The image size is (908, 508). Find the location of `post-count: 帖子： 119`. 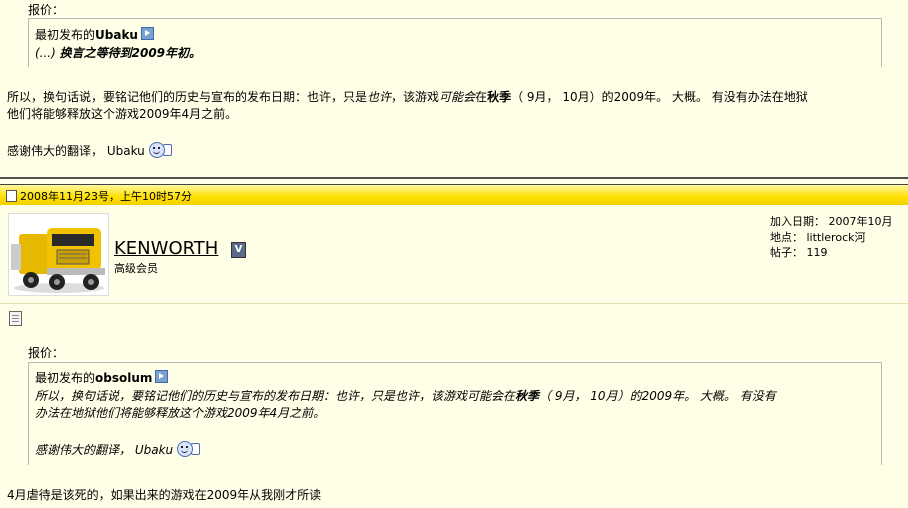

post-count: 帖子： 119 is located at coordinates (799, 252).